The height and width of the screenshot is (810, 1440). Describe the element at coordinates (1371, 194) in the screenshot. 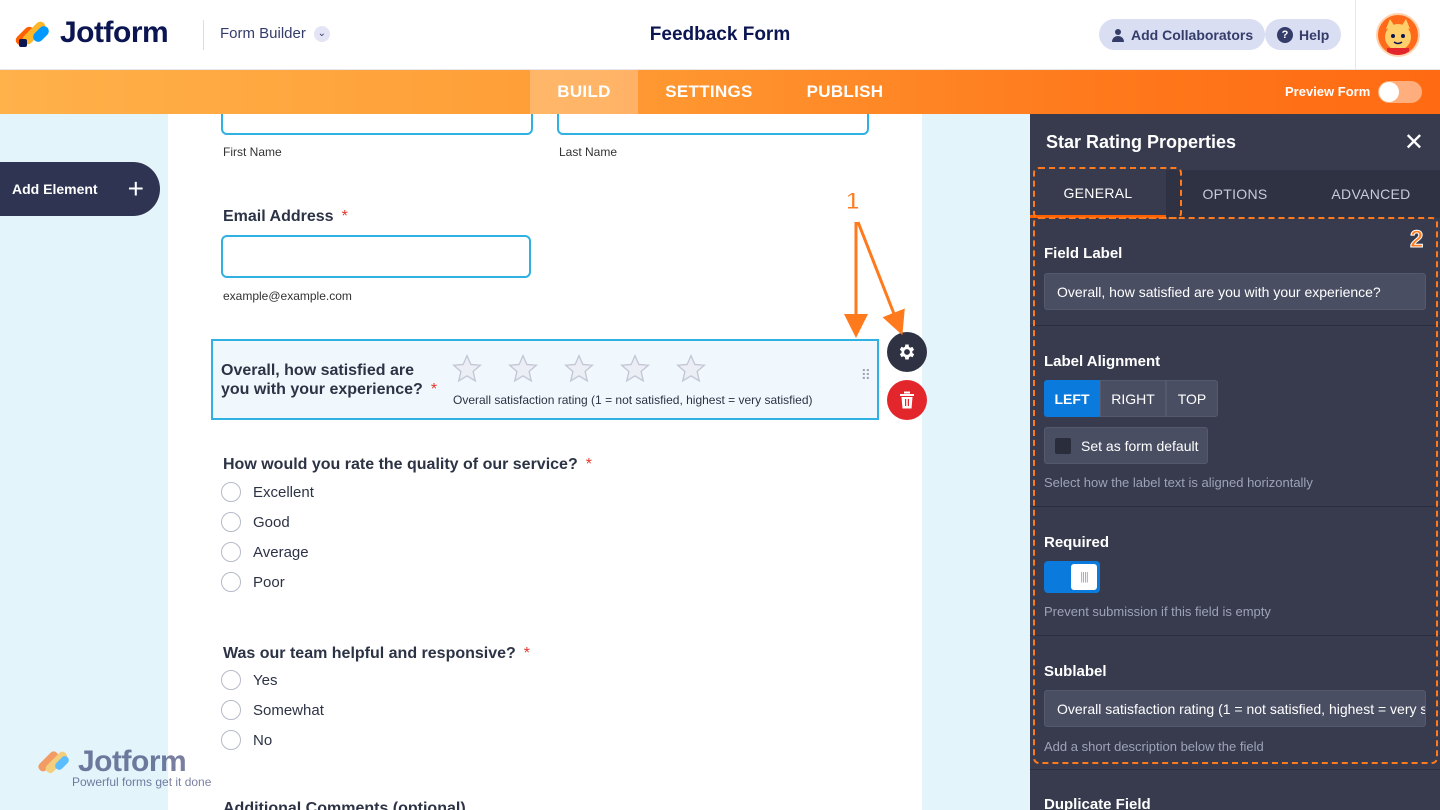

I see `tab-advanced: ADVANCED` at that location.